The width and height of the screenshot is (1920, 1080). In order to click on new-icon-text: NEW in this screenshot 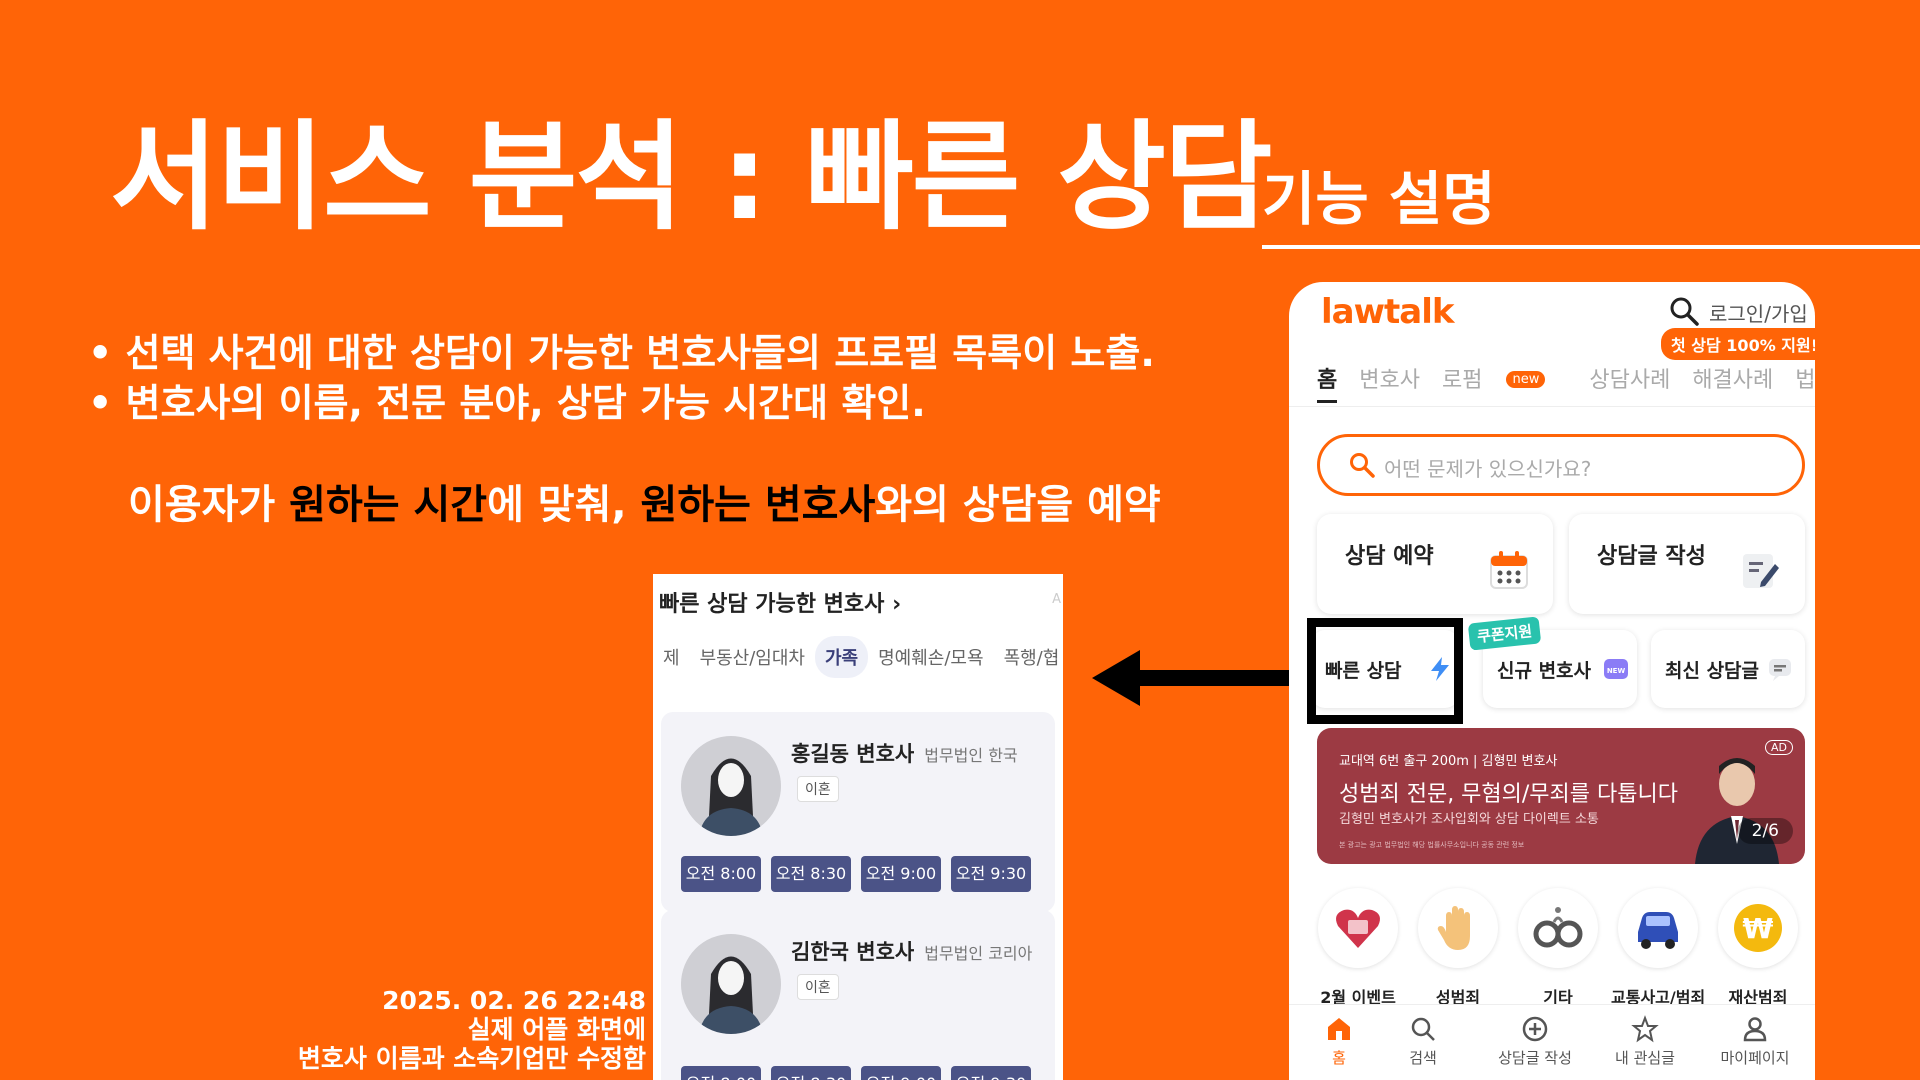, I will do `click(1616, 671)`.